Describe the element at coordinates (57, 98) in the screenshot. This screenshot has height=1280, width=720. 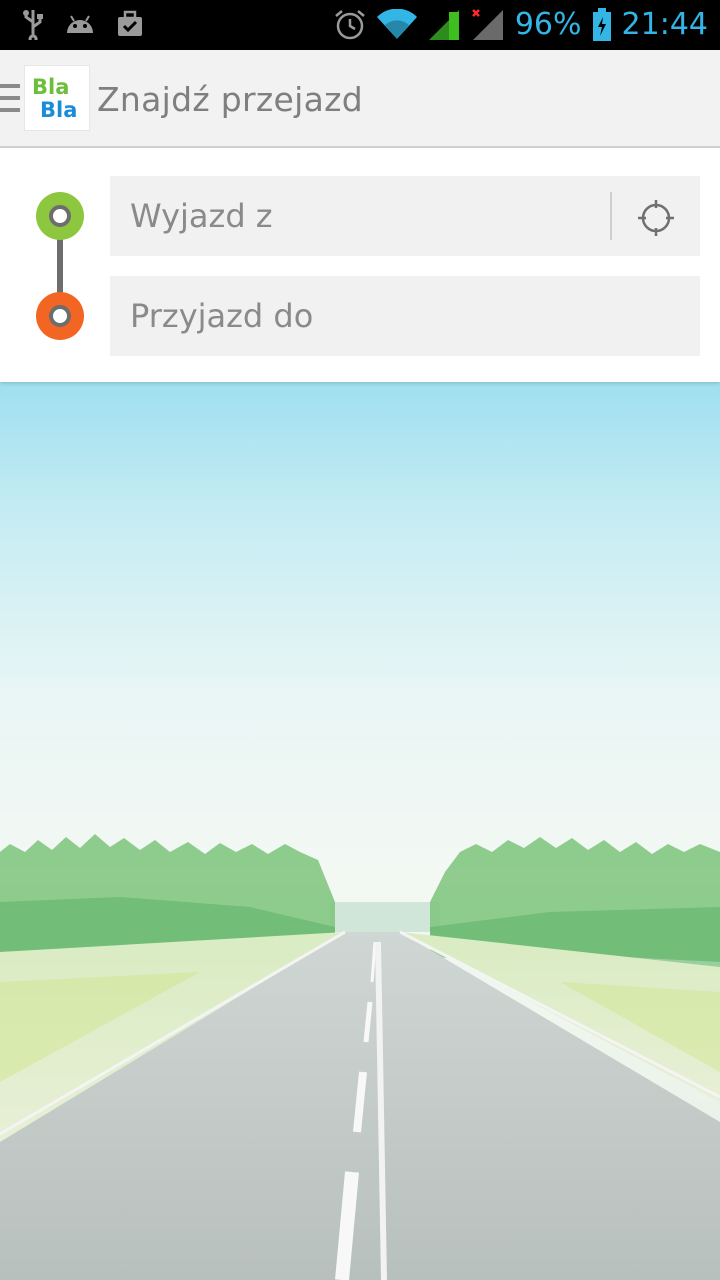
I see `blablacar-logo: Bla Bla` at that location.